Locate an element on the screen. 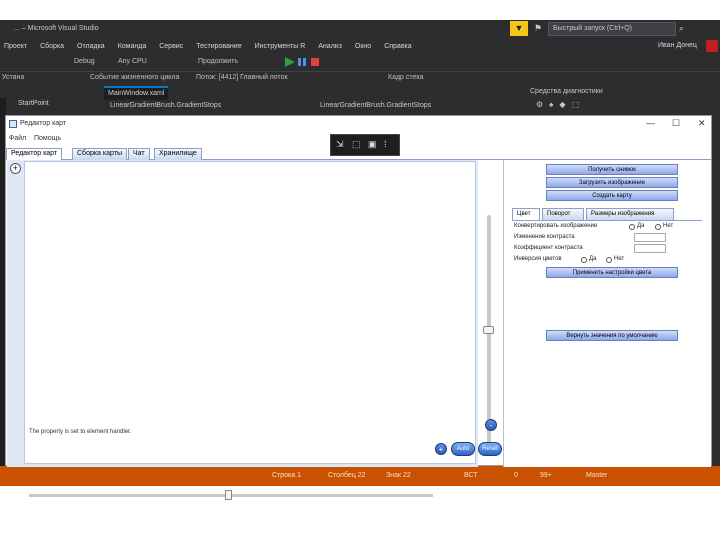 The height and width of the screenshot is (540, 720). menu-tools: Сервис is located at coordinates (171, 46).